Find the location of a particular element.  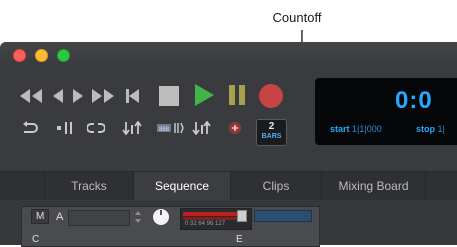

counter-stop-range: stop 1| is located at coordinates (430, 129).